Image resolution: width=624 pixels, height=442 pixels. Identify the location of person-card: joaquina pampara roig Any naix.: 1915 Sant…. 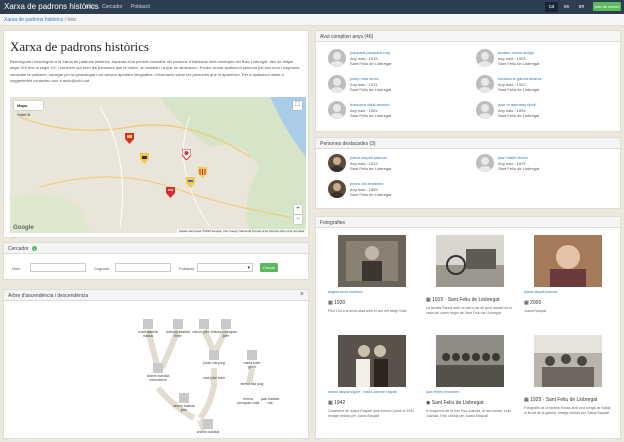
(400, 60).